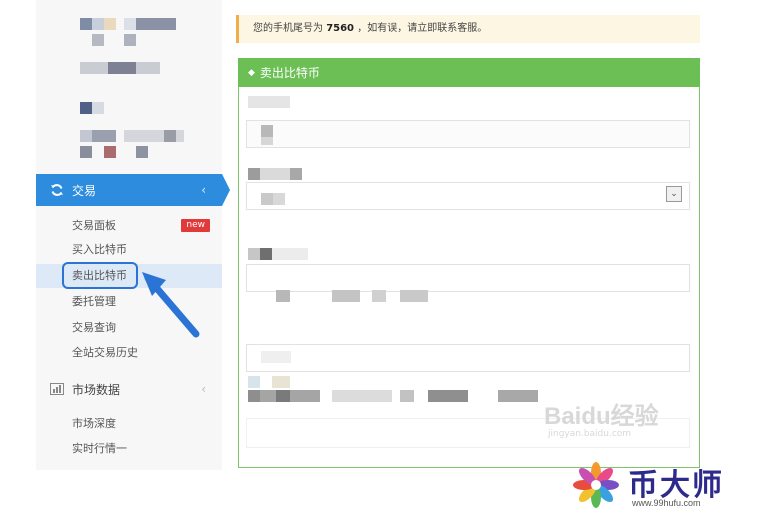  What do you see at coordinates (129, 424) in the screenshot?
I see `sidebar-item-market-depth: 市场深度` at bounding box center [129, 424].